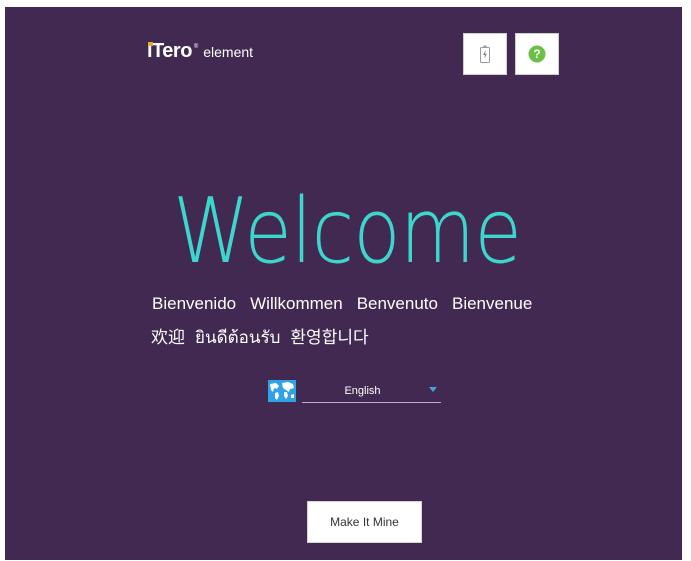 Image resolution: width=691 pixels, height=561 pixels. Describe the element at coordinates (347, 231) in the screenshot. I see `welcome-title: Welcome` at that location.